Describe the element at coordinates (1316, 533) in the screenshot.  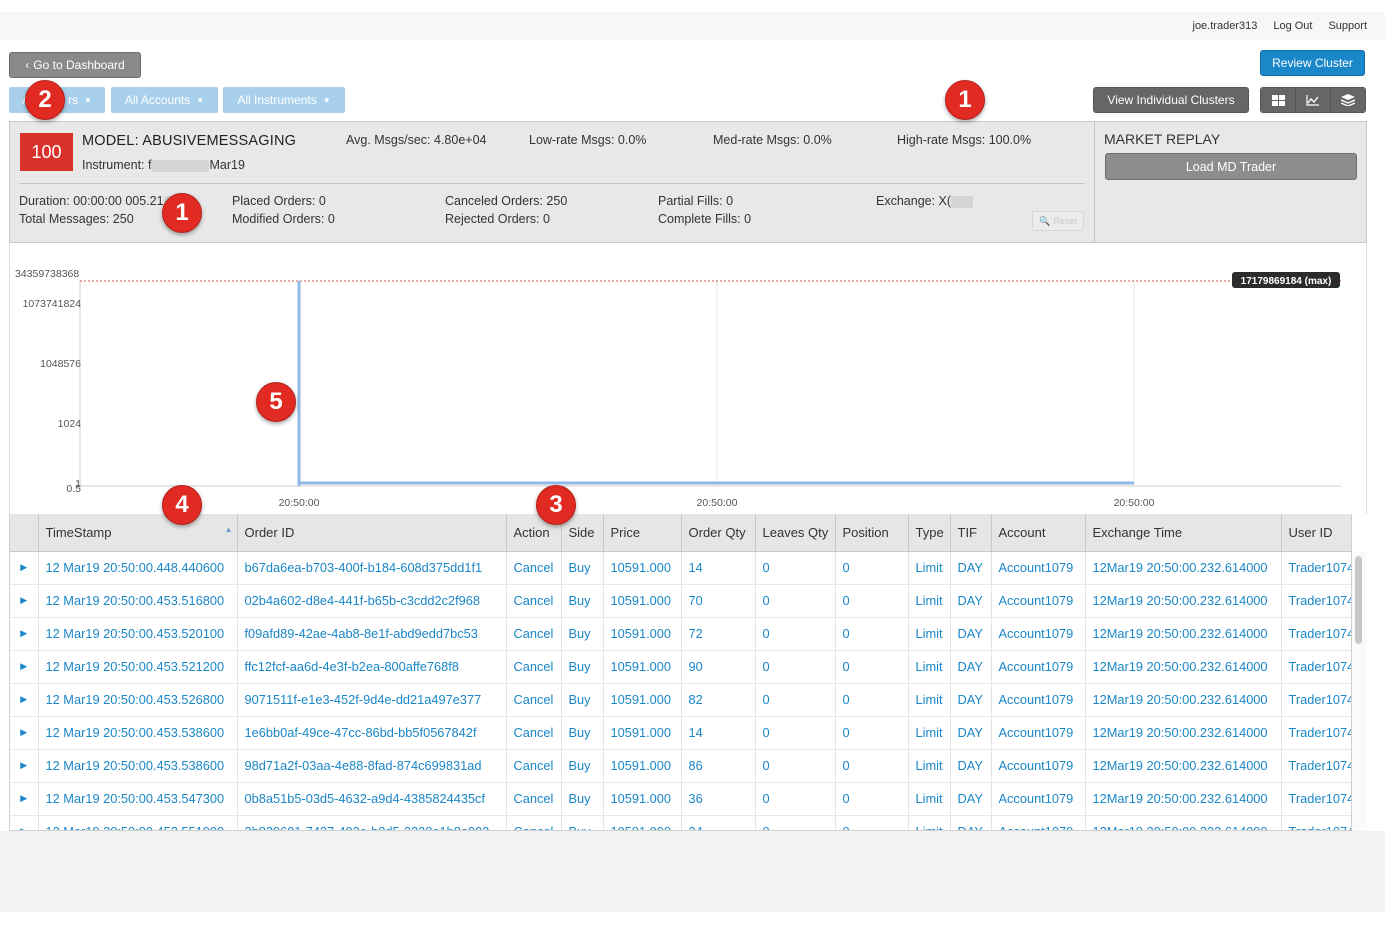
I see `column-header-user-id: User ID` at that location.